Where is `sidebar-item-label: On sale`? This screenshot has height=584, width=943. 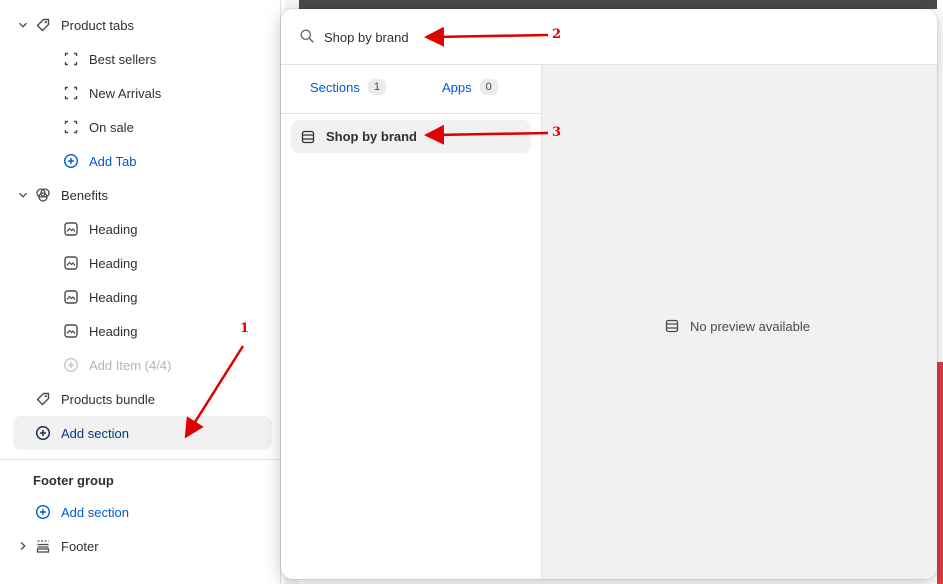 sidebar-item-label: On sale is located at coordinates (111, 127).